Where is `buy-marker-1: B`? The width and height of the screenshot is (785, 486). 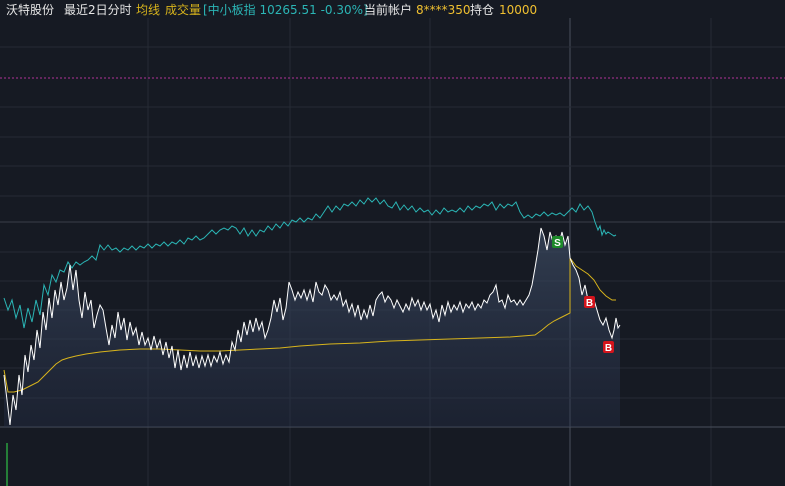
buy-marker-1: B is located at coordinates (589, 302).